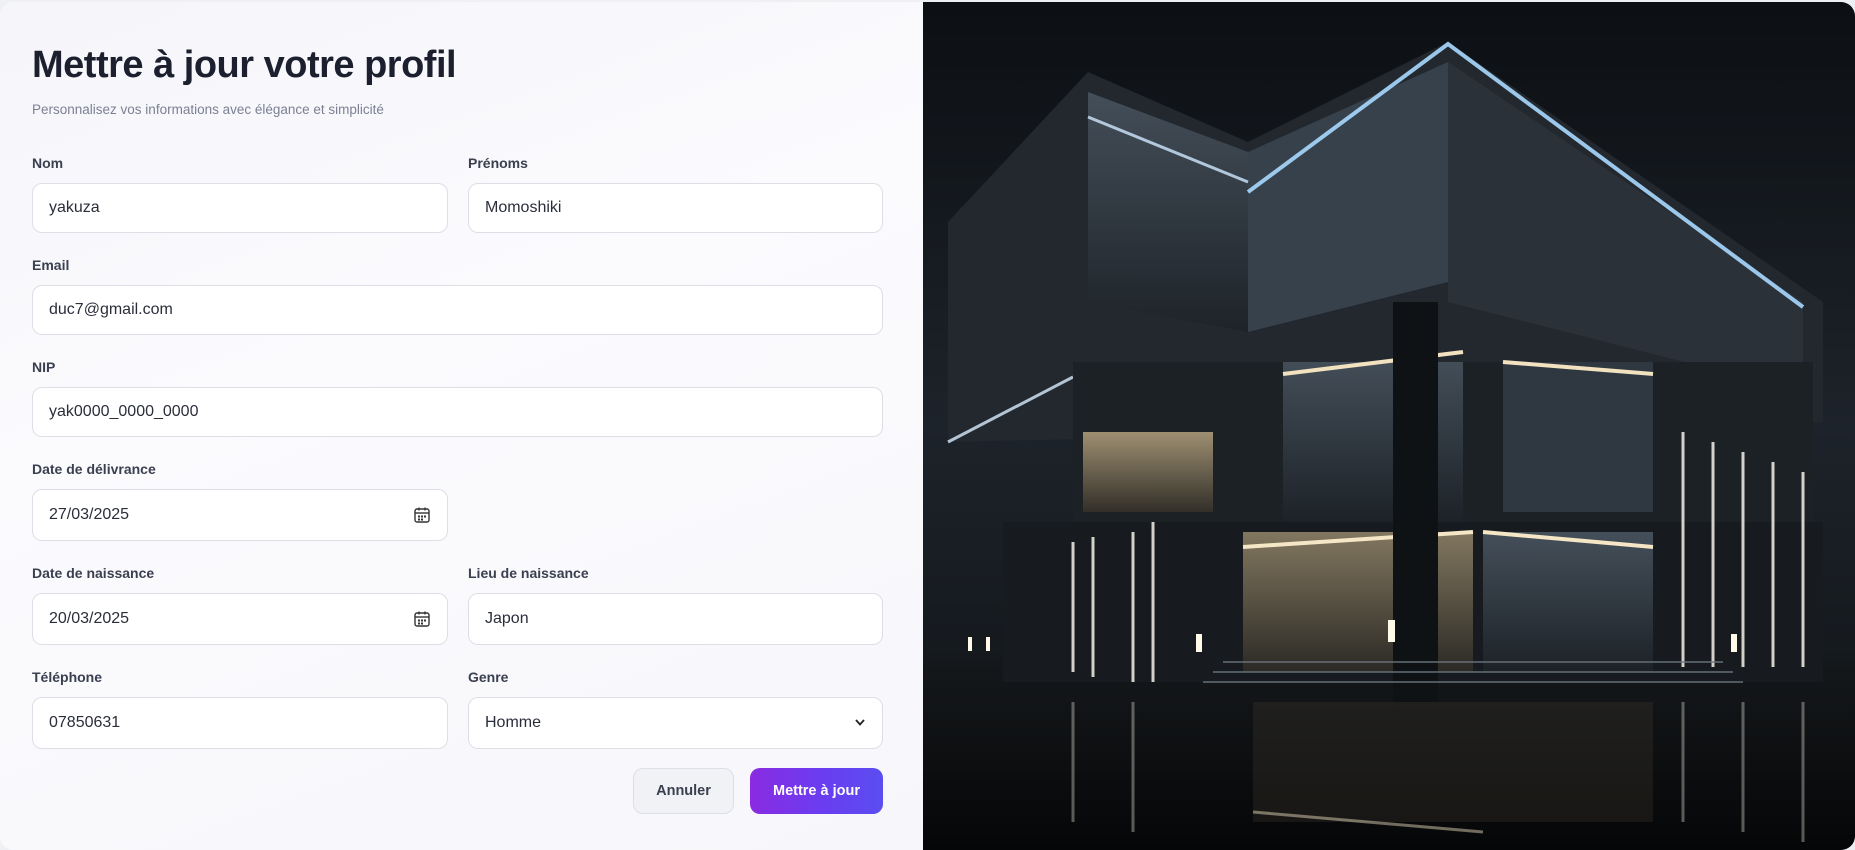  What do you see at coordinates (44, 367) in the screenshot?
I see `nip-label: NIP` at bounding box center [44, 367].